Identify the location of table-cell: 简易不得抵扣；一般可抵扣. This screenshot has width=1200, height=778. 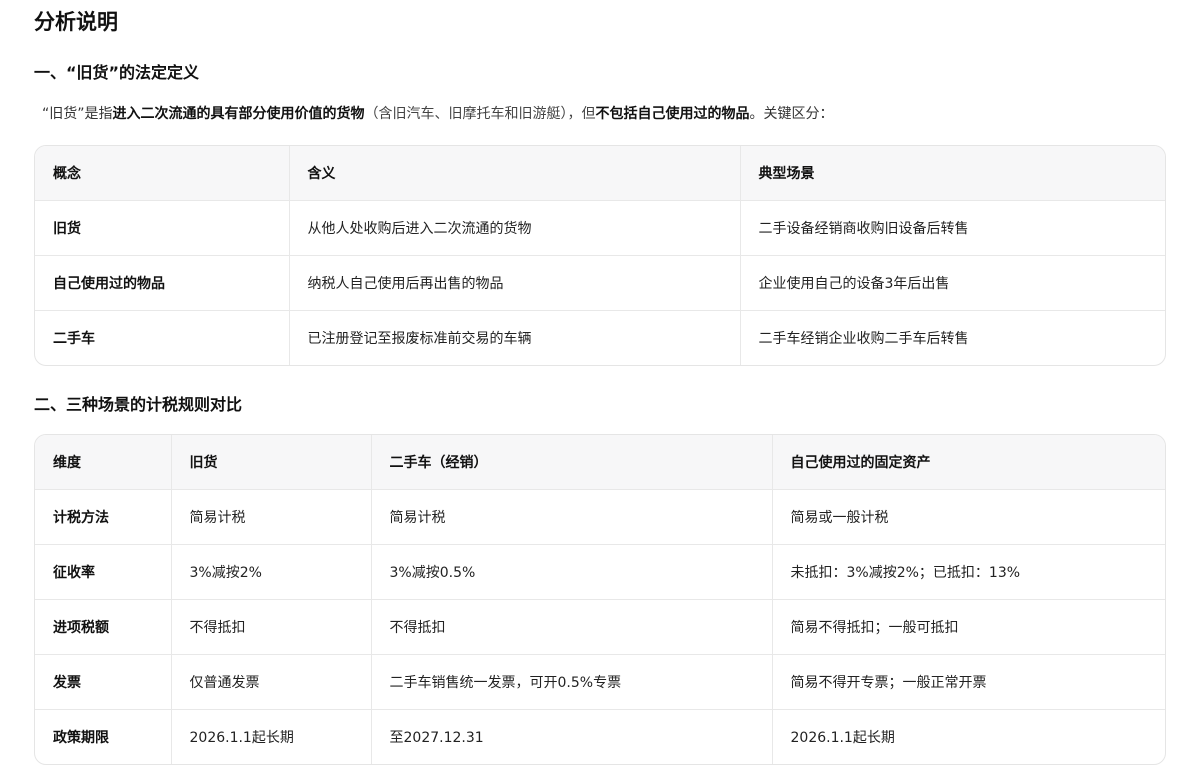
(968, 627).